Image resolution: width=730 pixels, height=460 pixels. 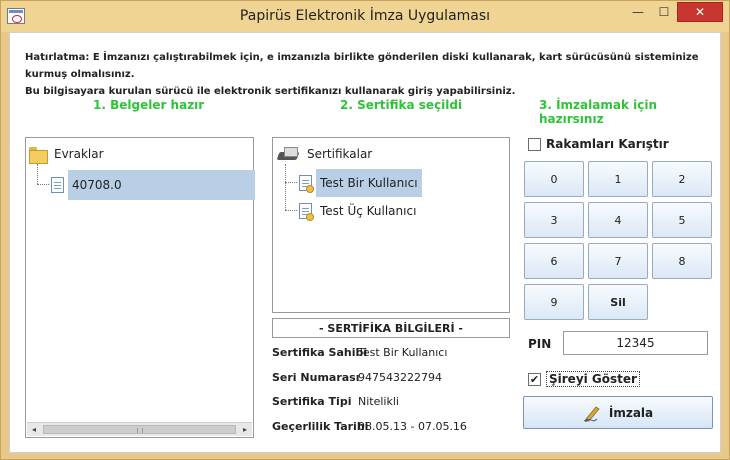 What do you see at coordinates (534, 379) in the screenshot?
I see `show-pin-checkbox: ✔` at bounding box center [534, 379].